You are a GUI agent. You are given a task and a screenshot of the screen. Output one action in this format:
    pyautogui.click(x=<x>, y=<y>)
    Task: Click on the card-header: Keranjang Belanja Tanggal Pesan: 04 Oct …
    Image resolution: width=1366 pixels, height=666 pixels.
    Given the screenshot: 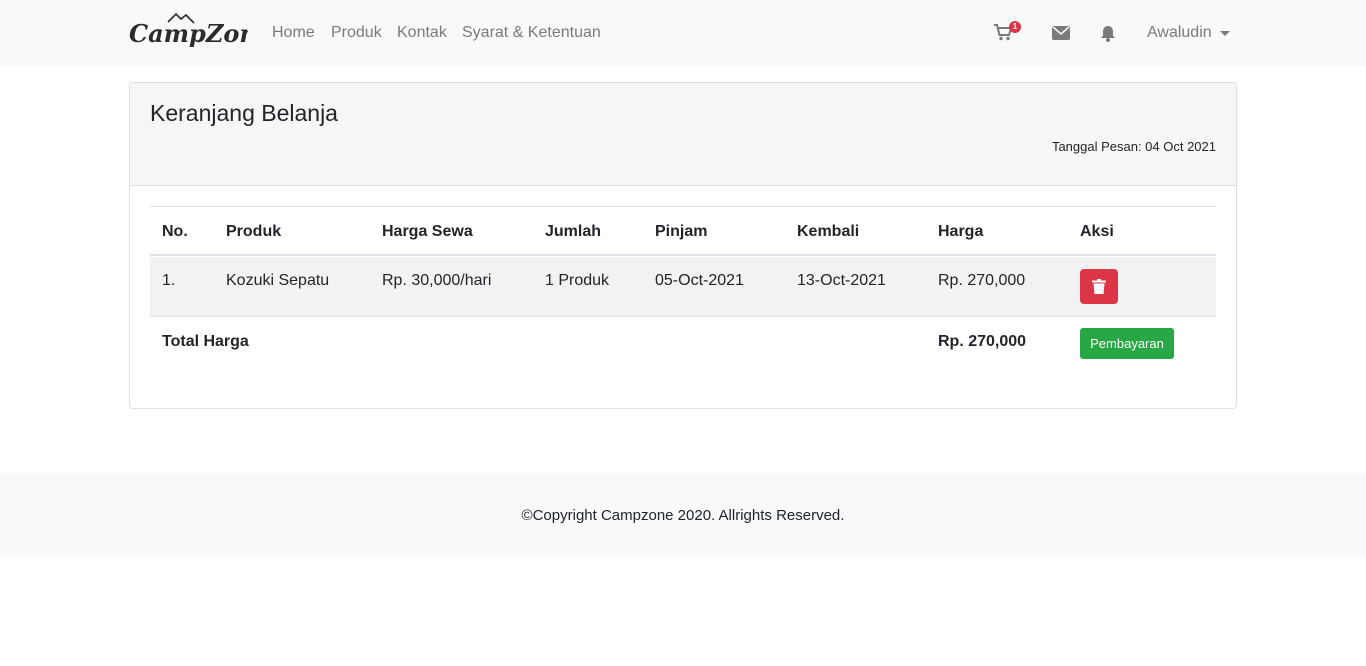 What is the action you would take?
    pyautogui.click(x=683, y=134)
    